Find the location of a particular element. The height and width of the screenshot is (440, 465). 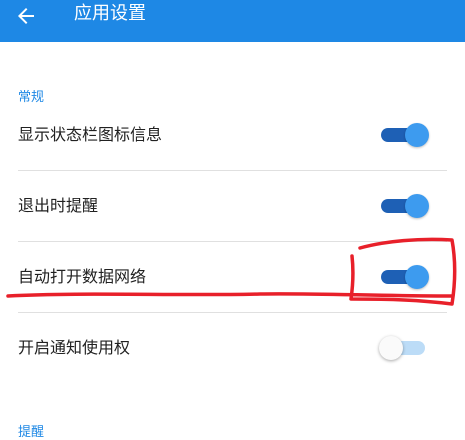

toggle-switch-notification-access is located at coordinates (403, 348).